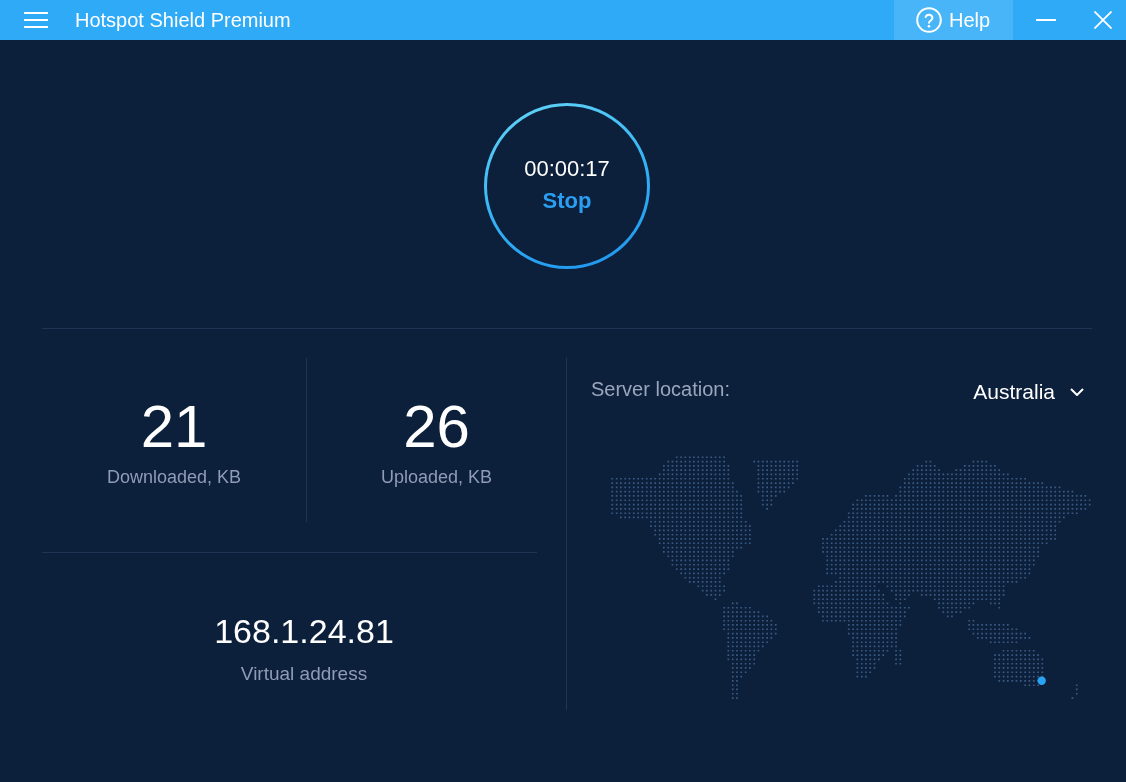  What do you see at coordinates (174, 477) in the screenshot?
I see `stat-label: Downloaded, KB` at bounding box center [174, 477].